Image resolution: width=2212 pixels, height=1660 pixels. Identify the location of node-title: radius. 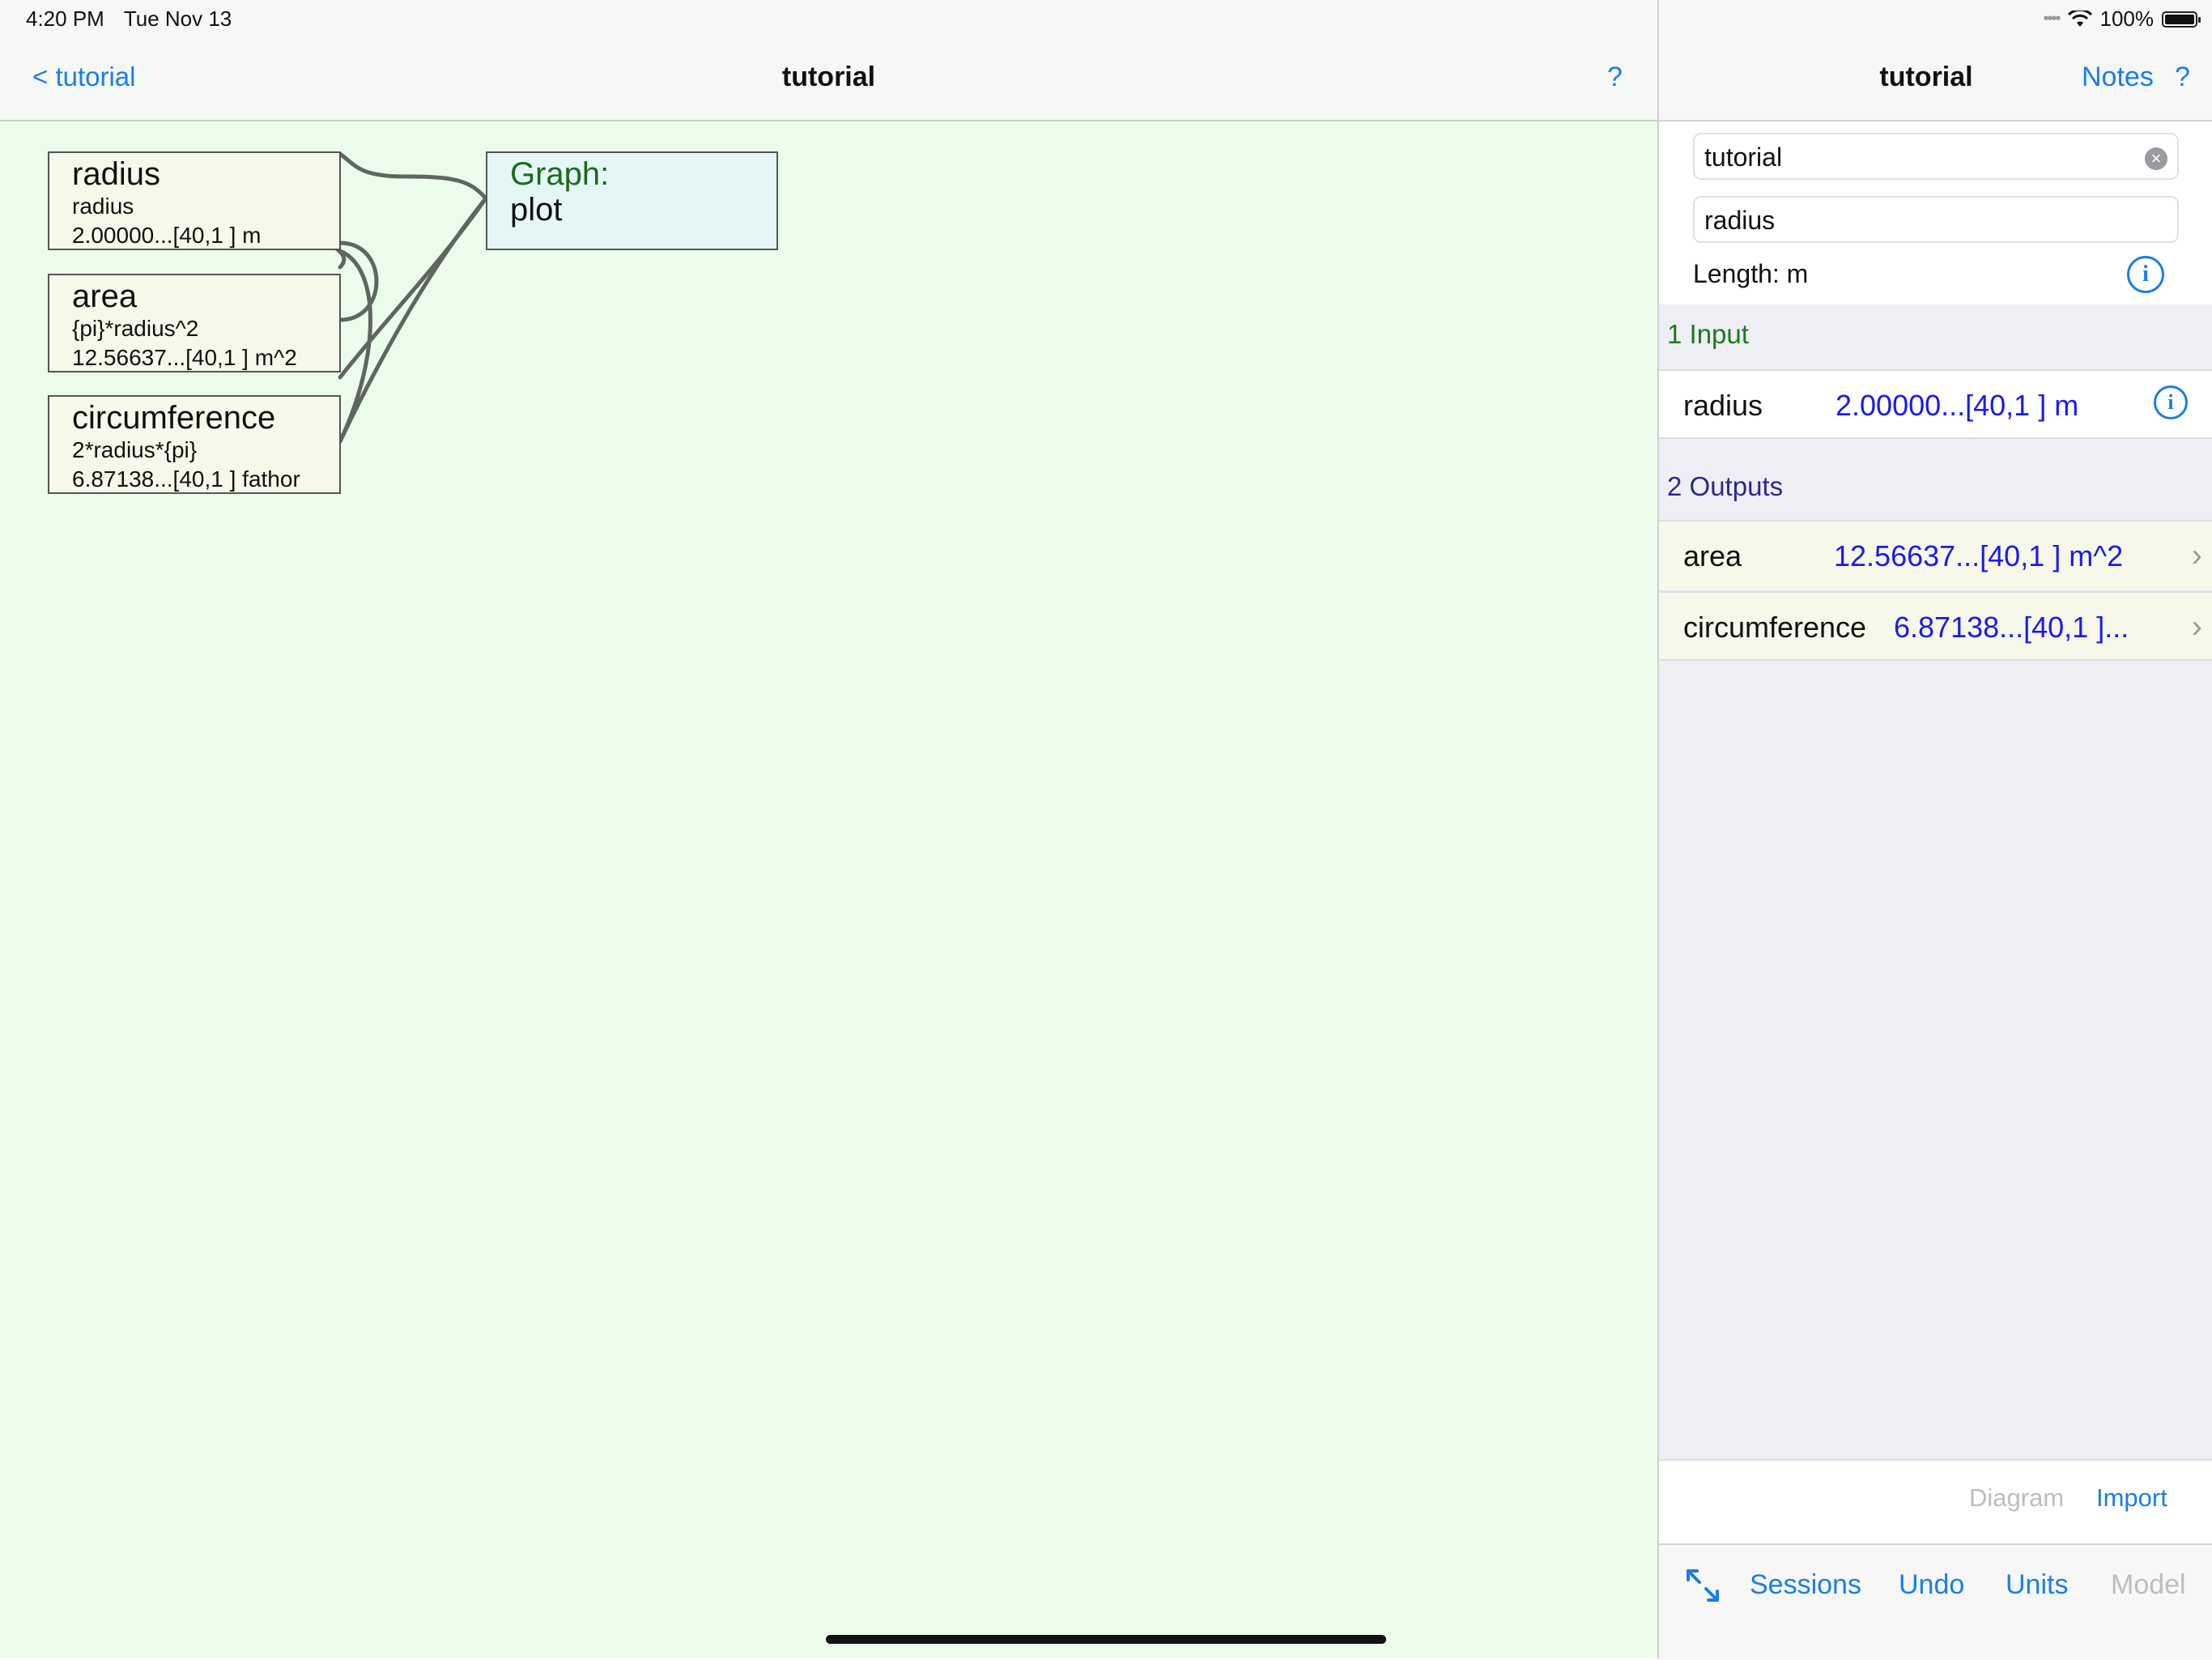
(116, 174).